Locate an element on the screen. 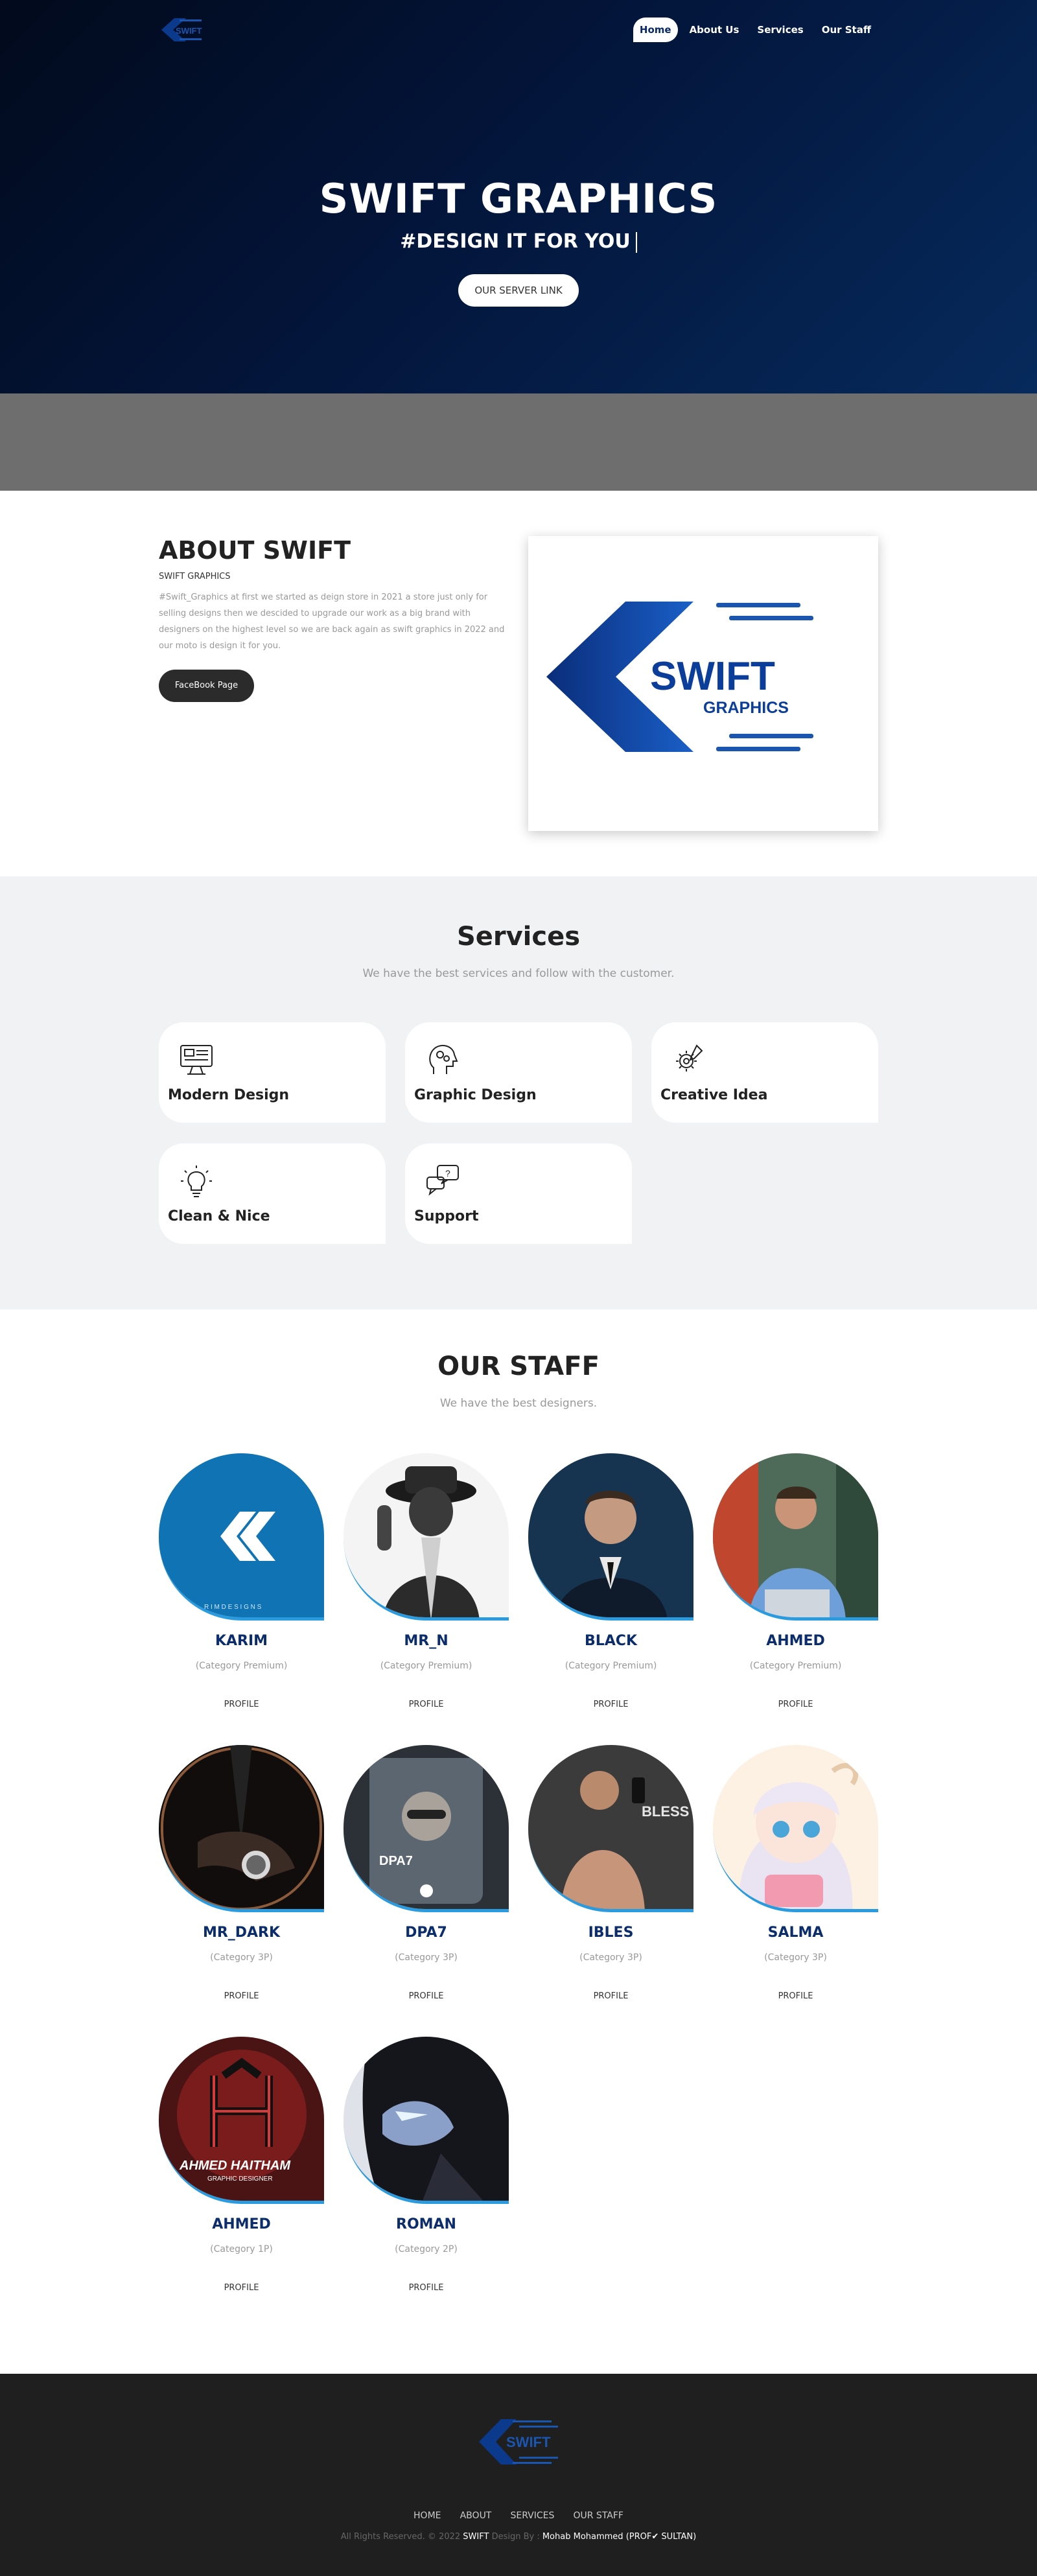 The width and height of the screenshot is (1037, 2576). staff-card-mr-n: MR_N (Category Premium) PROFILE is located at coordinates (426, 1583).